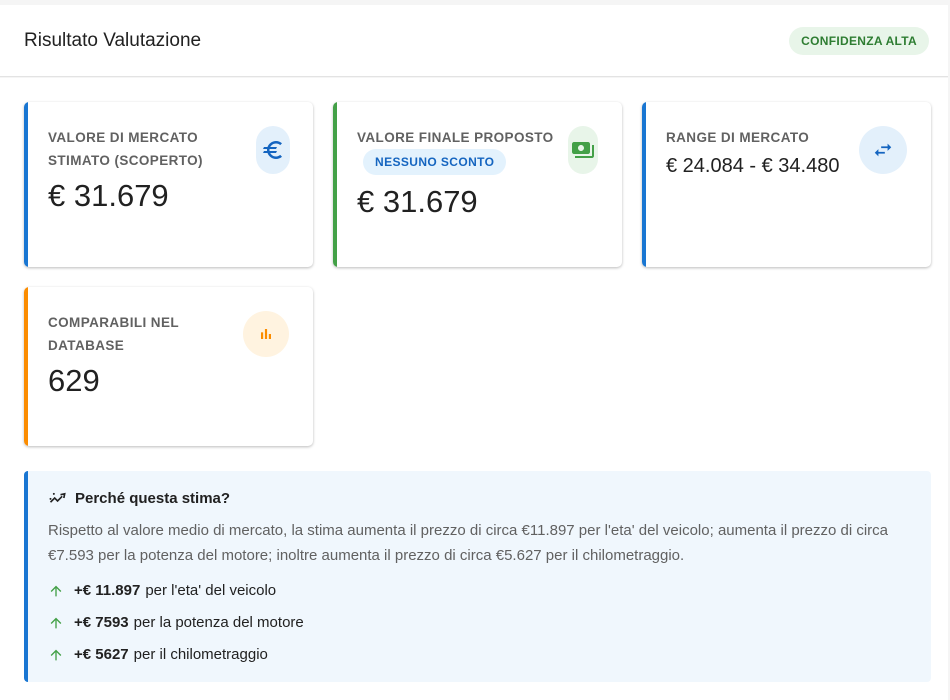  What do you see at coordinates (113, 334) in the screenshot?
I see `comparables-label: COMPARABILI NEL DATABASE` at bounding box center [113, 334].